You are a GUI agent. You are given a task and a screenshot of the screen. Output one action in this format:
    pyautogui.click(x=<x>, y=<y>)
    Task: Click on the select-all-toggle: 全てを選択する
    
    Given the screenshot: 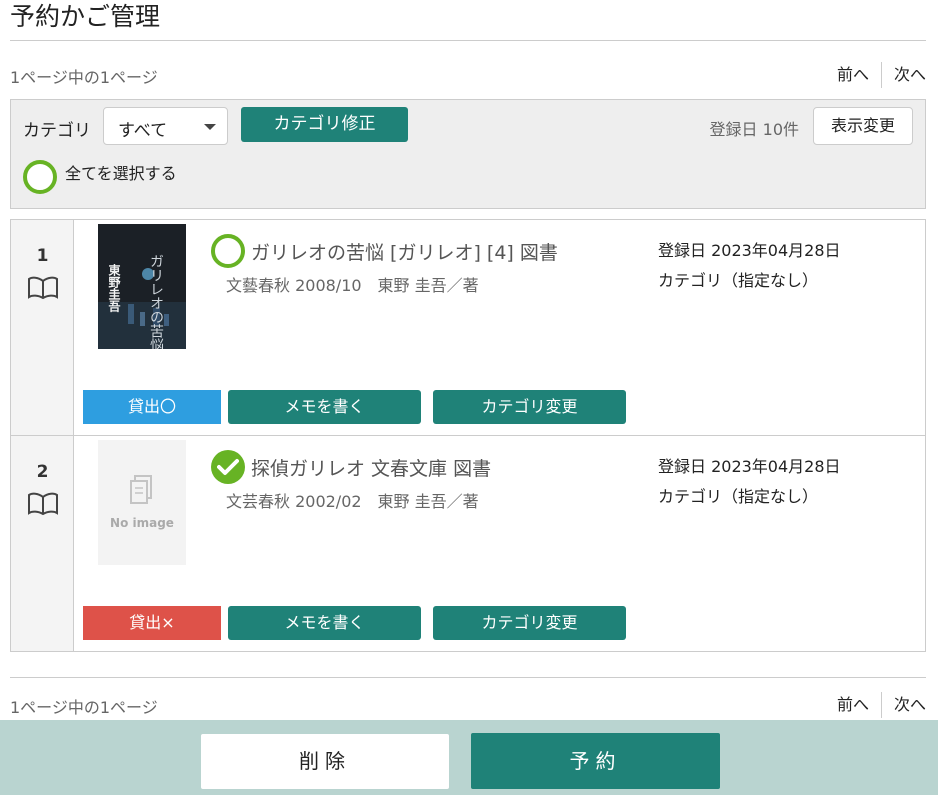 What is the action you would take?
    pyautogui.click(x=100, y=177)
    